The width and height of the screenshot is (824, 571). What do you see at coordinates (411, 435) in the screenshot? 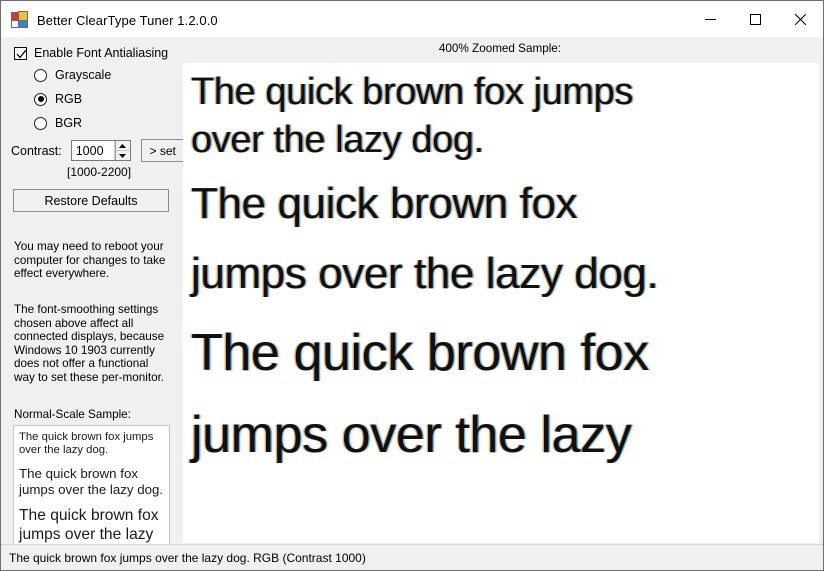
I see `zoom-line-6: jumps over the lazy` at bounding box center [411, 435].